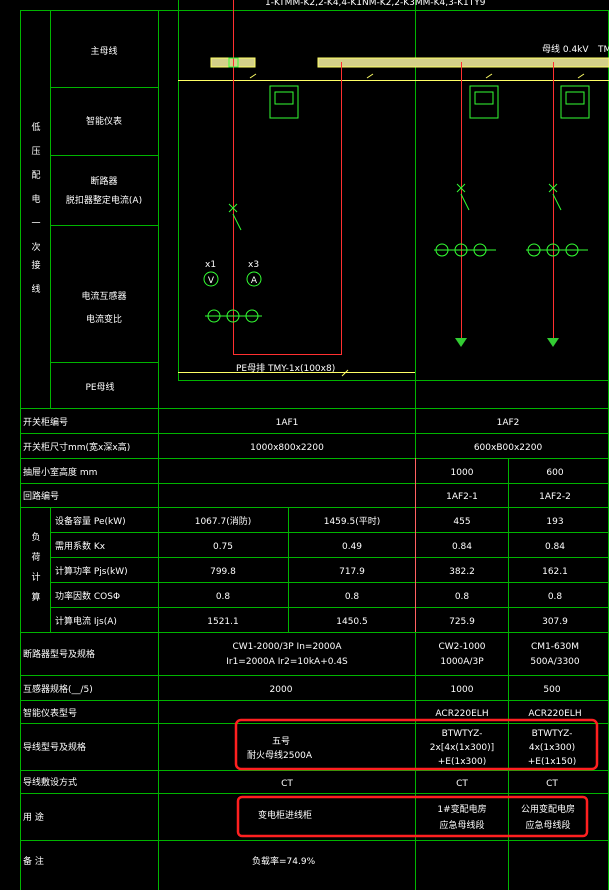 Image resolution: width=609 pixels, height=890 pixels. I want to click on cell-cable: BTWTYZ-, so click(552, 734).